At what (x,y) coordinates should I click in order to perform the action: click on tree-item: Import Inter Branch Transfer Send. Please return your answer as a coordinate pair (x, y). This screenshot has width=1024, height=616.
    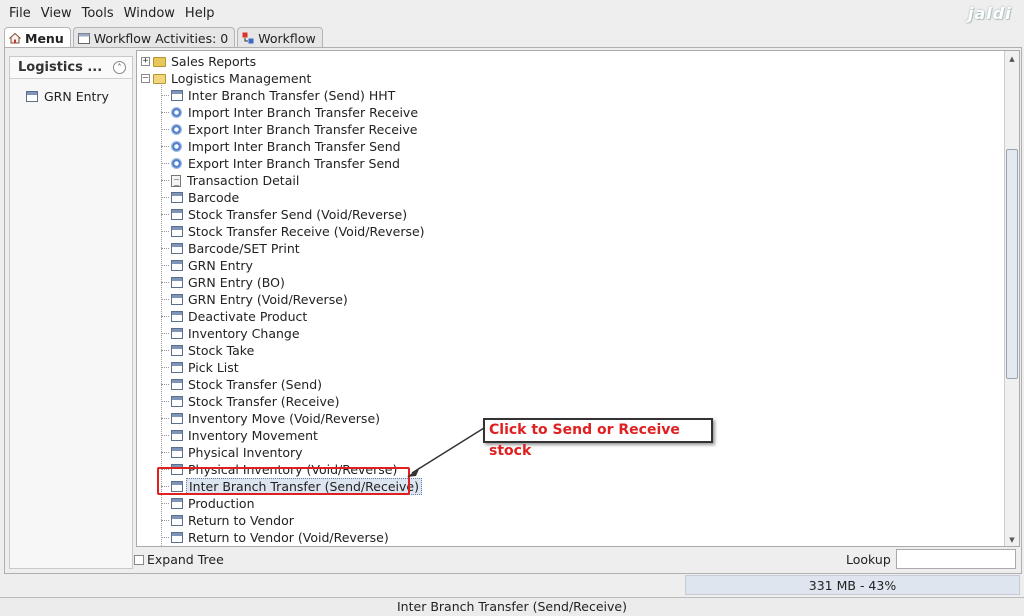
    Looking at the image, I should click on (282, 146).